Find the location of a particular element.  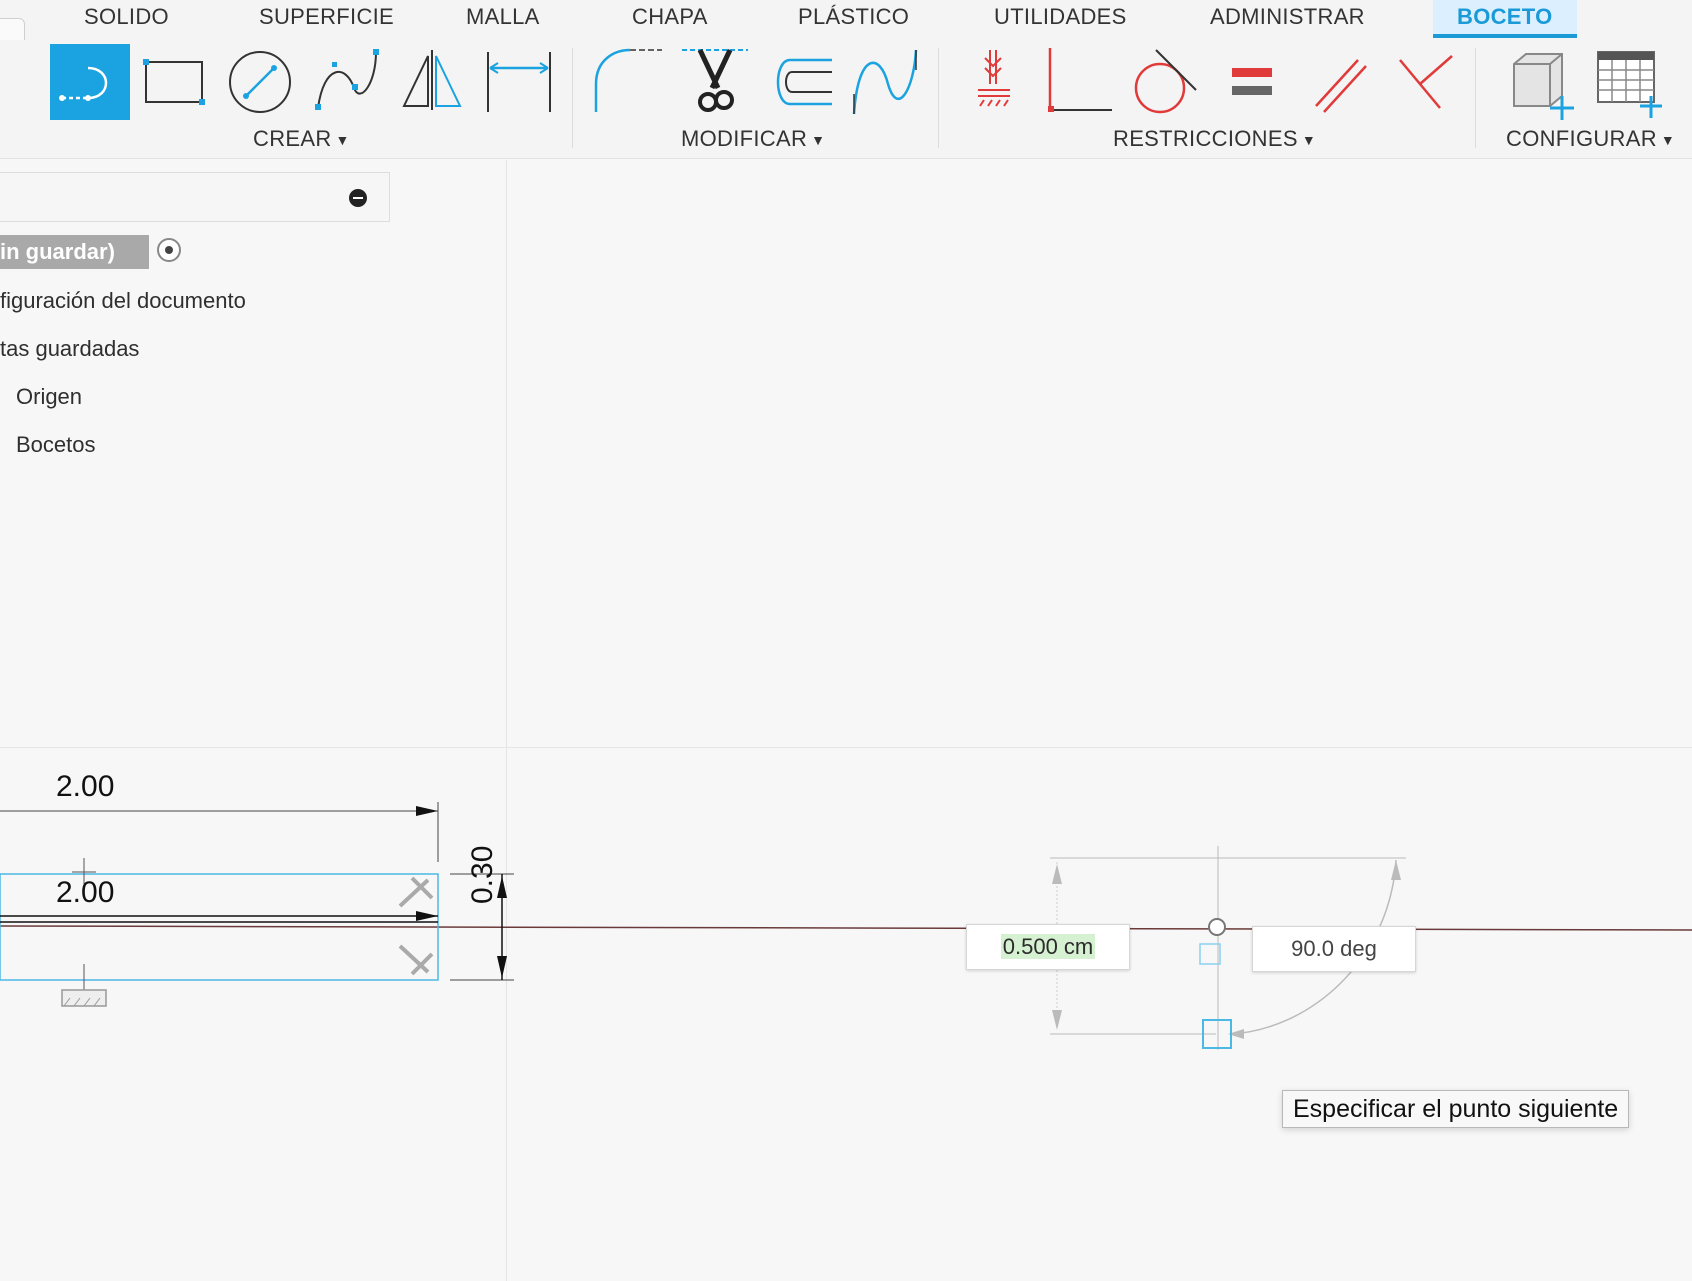

canvas-axis-horizontal is located at coordinates (846, 747).